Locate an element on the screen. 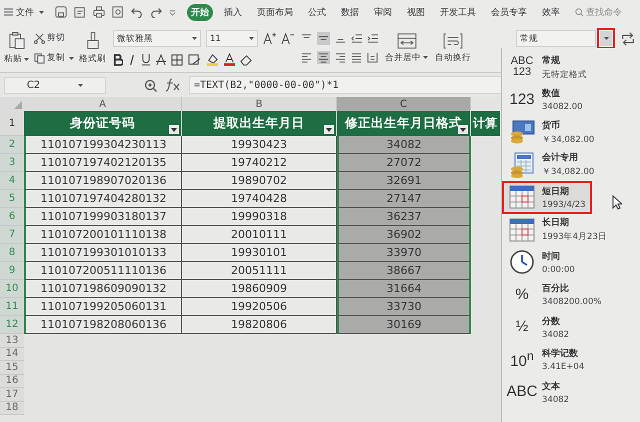  format-example: 3408200.00% is located at coordinates (572, 302).